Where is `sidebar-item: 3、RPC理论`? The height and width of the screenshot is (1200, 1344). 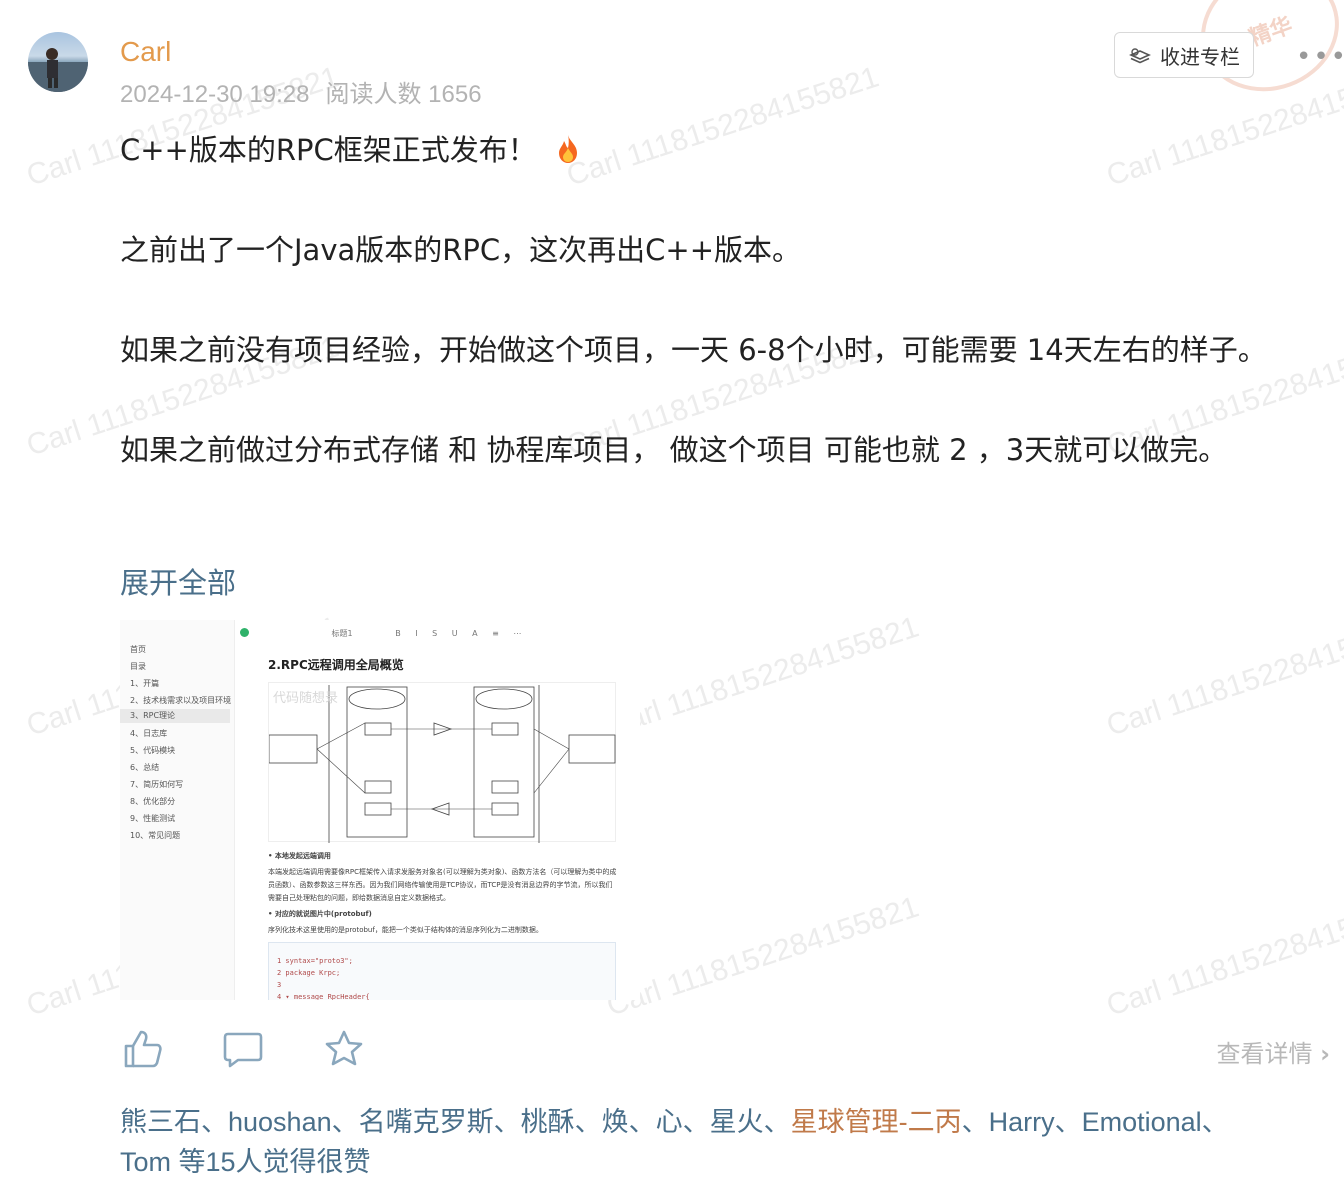 sidebar-item: 3、RPC理论 is located at coordinates (175, 716).